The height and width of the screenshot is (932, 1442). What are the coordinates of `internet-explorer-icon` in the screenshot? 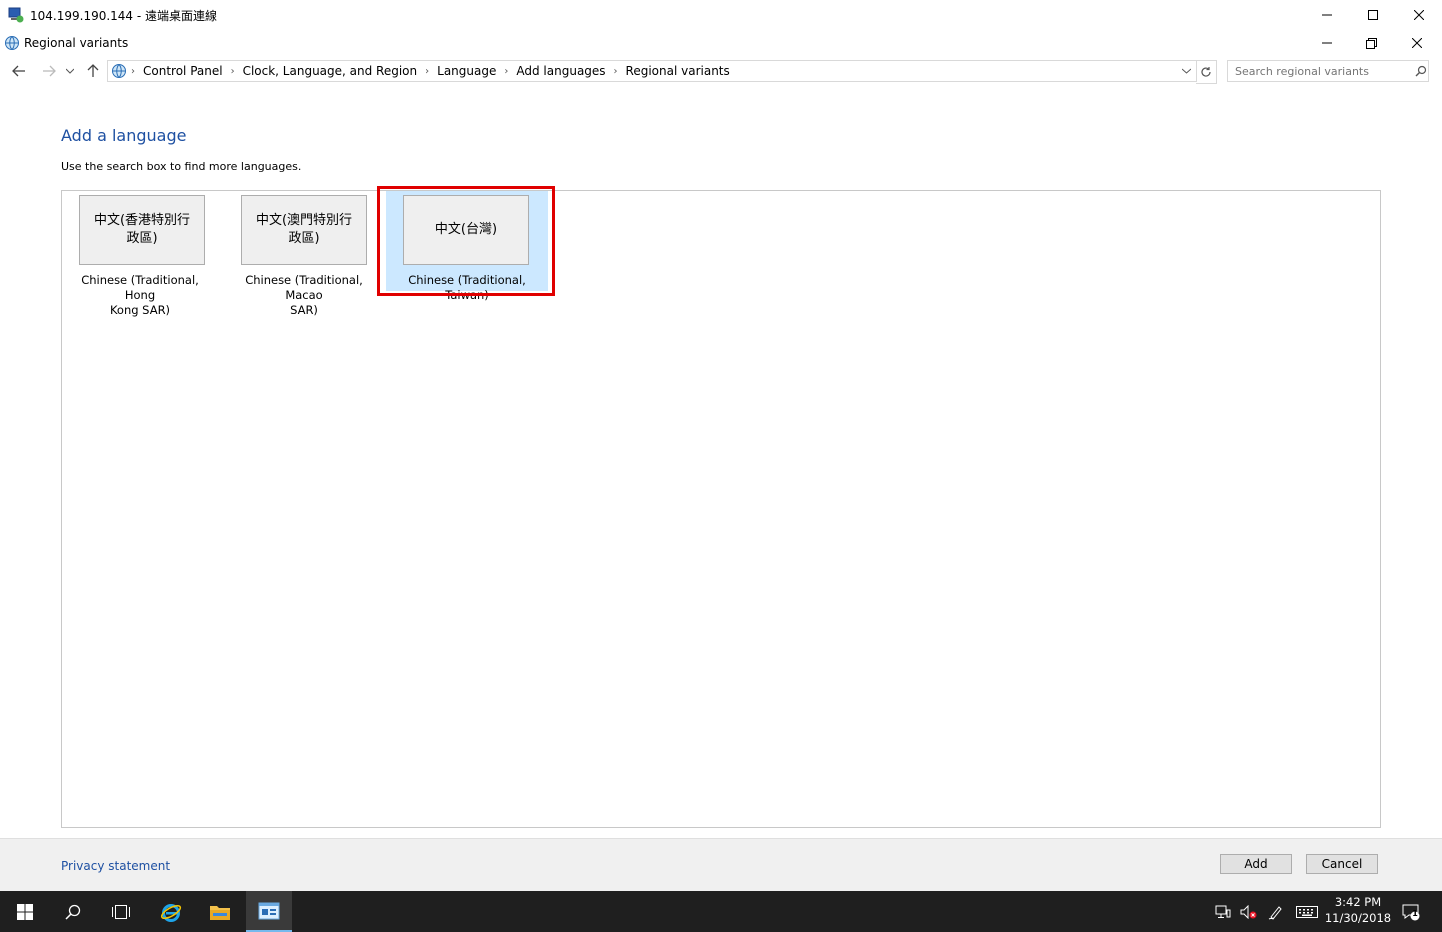 It's located at (171, 912).